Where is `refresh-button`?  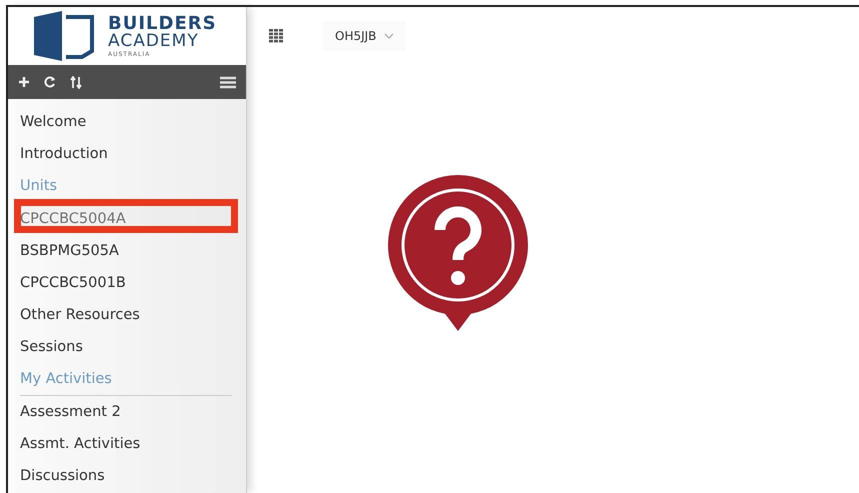
refresh-button is located at coordinates (50, 82).